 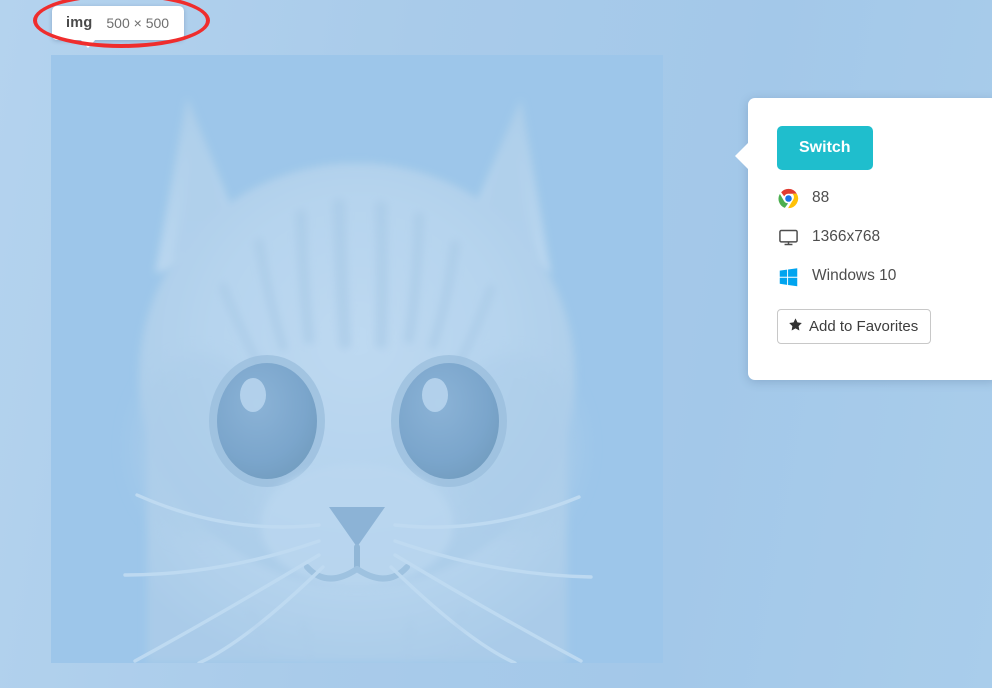 I want to click on switch-button: Switch, so click(x=825, y=148).